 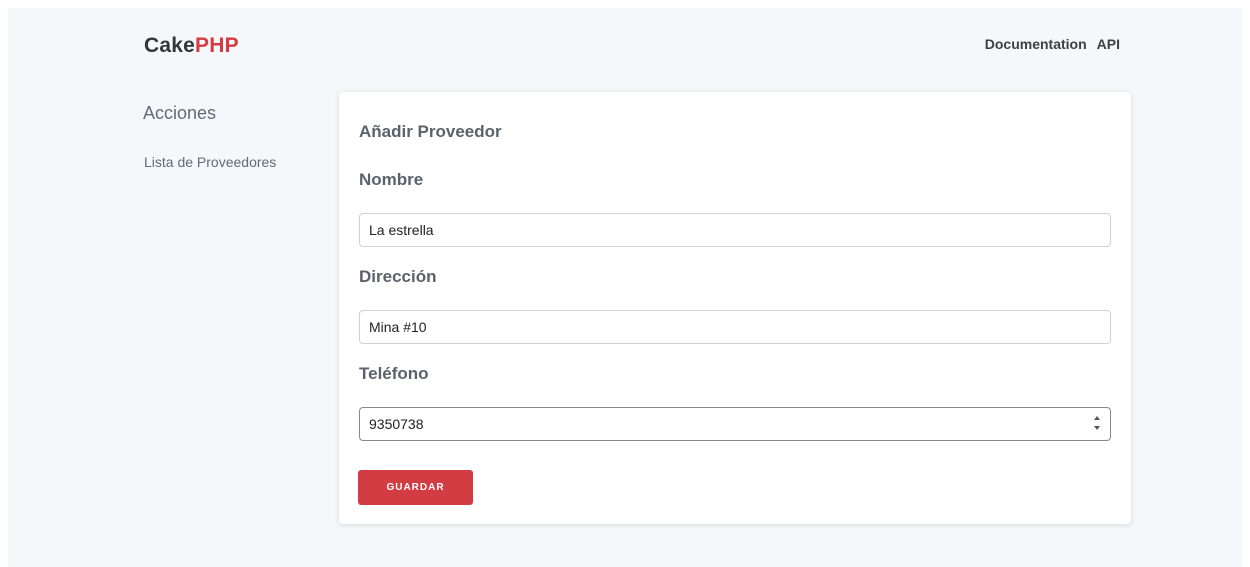 I want to click on top-navigation: Documentation API, so click(x=1052, y=44).